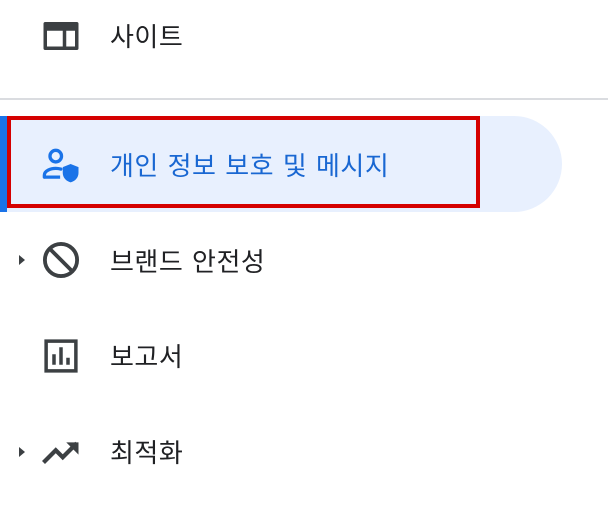 This screenshot has width=608, height=516. Describe the element at coordinates (281, 36) in the screenshot. I see `nav-item-sites: 사이트` at that location.